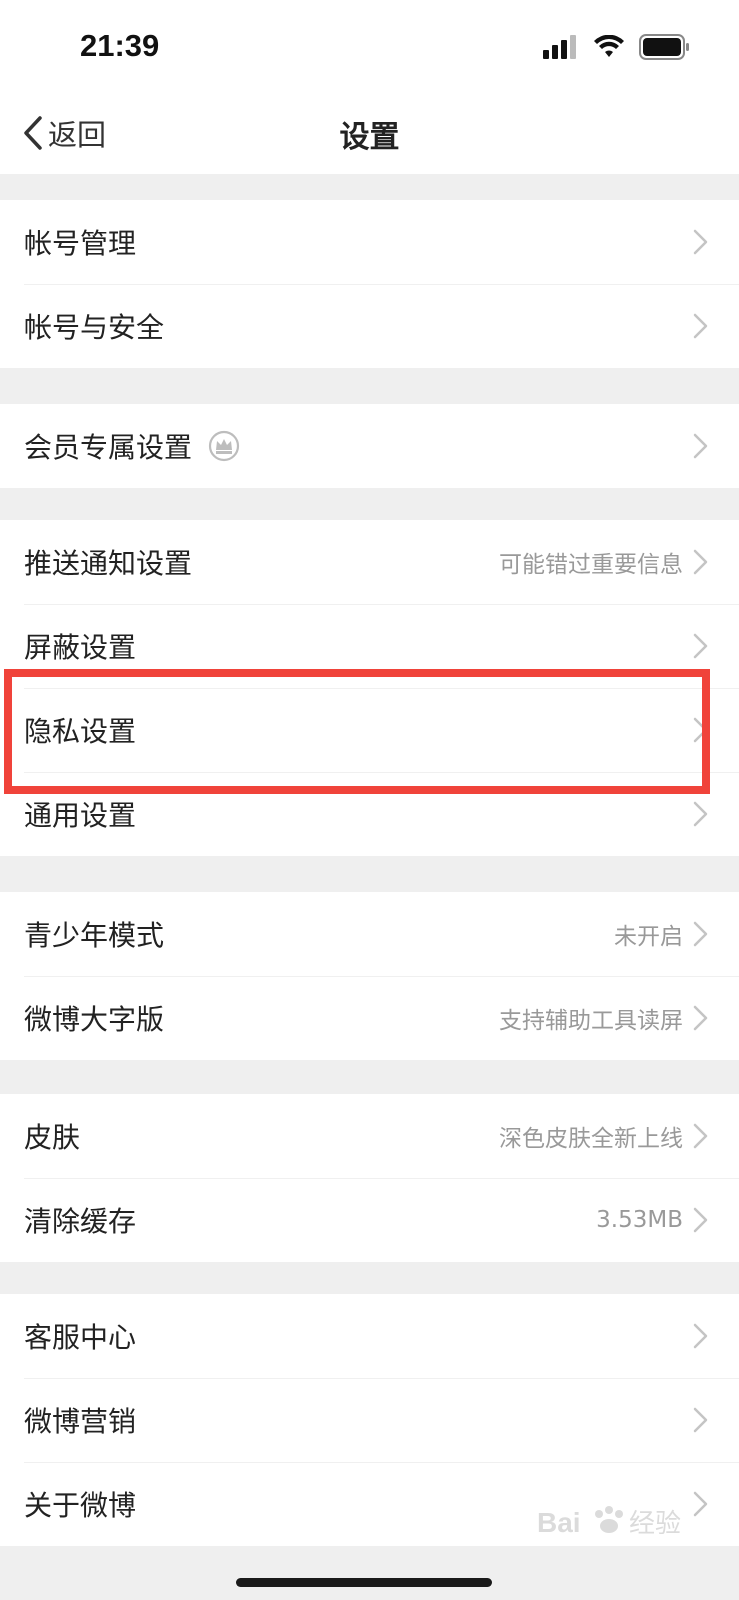 The width and height of the screenshot is (739, 1600). Describe the element at coordinates (369, 1136) in the screenshot. I see `settings-item-skin: 皮肤 深色皮肤全新上线` at that location.